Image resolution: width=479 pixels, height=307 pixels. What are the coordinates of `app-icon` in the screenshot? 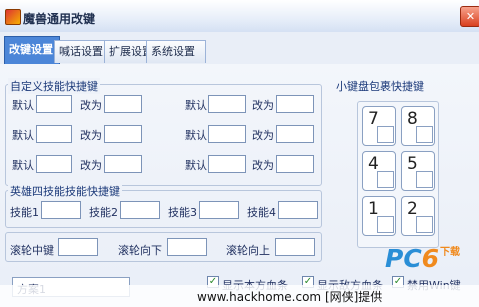 It's located at (13, 17).